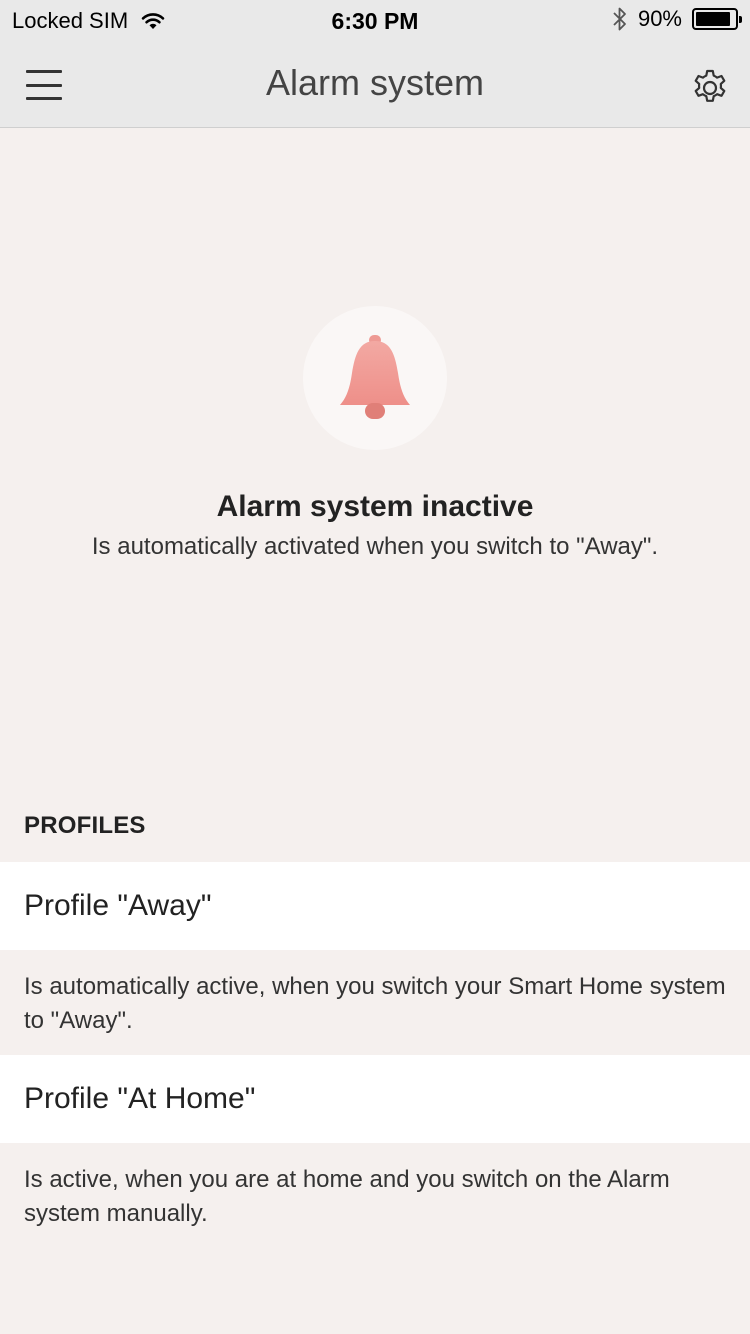 This screenshot has height=1334, width=750. I want to click on battery-percent: 90%, so click(659, 18).